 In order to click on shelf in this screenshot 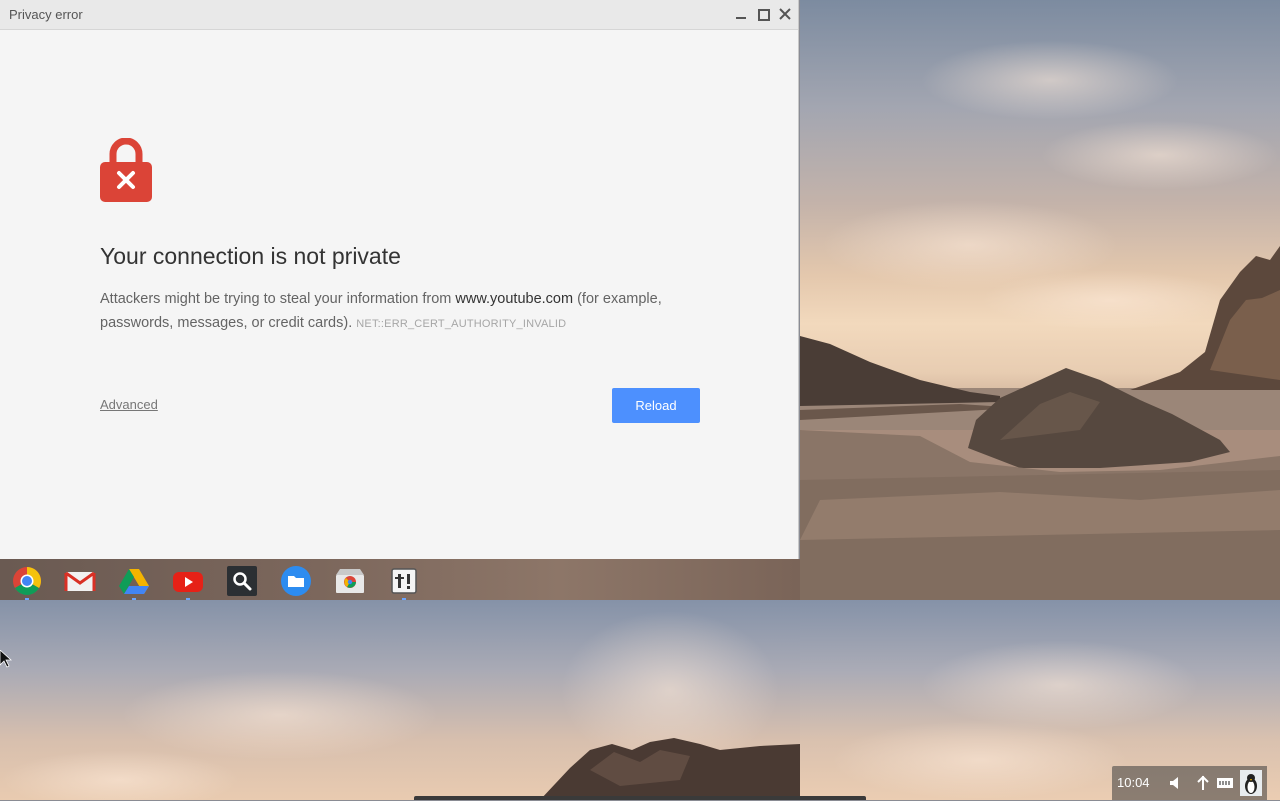, I will do `click(400, 580)`.